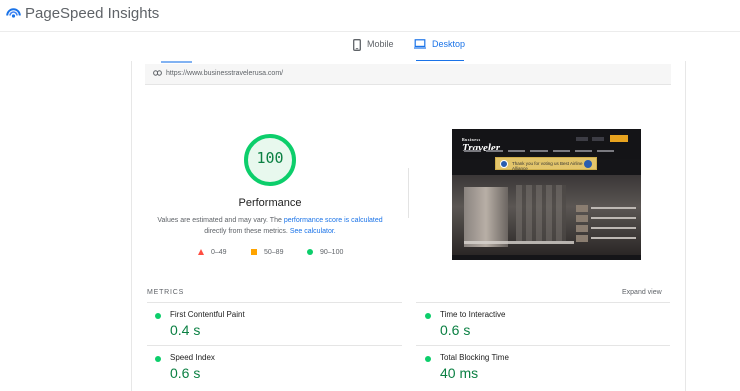 The image size is (740, 391). Describe the element at coordinates (224, 73) in the screenshot. I see `analyzed-url: https://www.businesstravelerusa.com/` at that location.